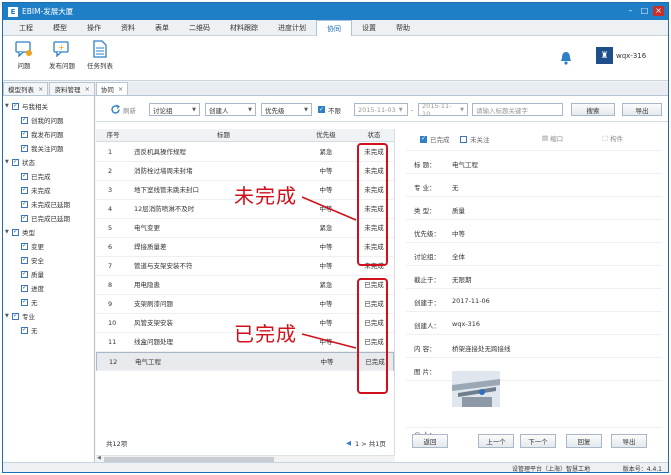 The width and height of the screenshot is (671, 475). What do you see at coordinates (245, 247) in the screenshot?
I see `table-row: 6 焊接质量差 中等 未完成` at bounding box center [245, 247].